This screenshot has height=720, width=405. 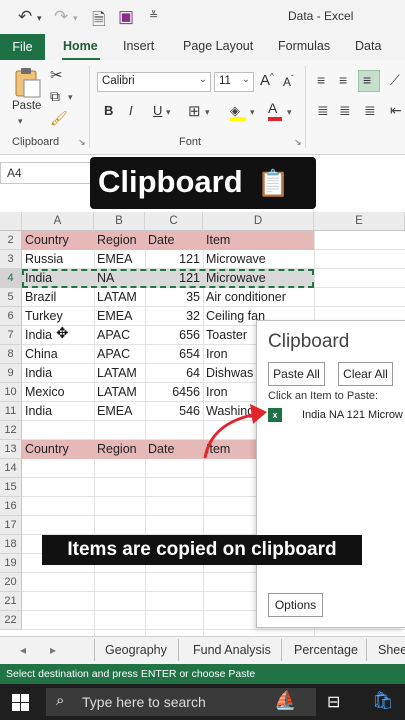 What do you see at coordinates (239, 112) in the screenshot?
I see `fill-color-button: ◈` at bounding box center [239, 112].